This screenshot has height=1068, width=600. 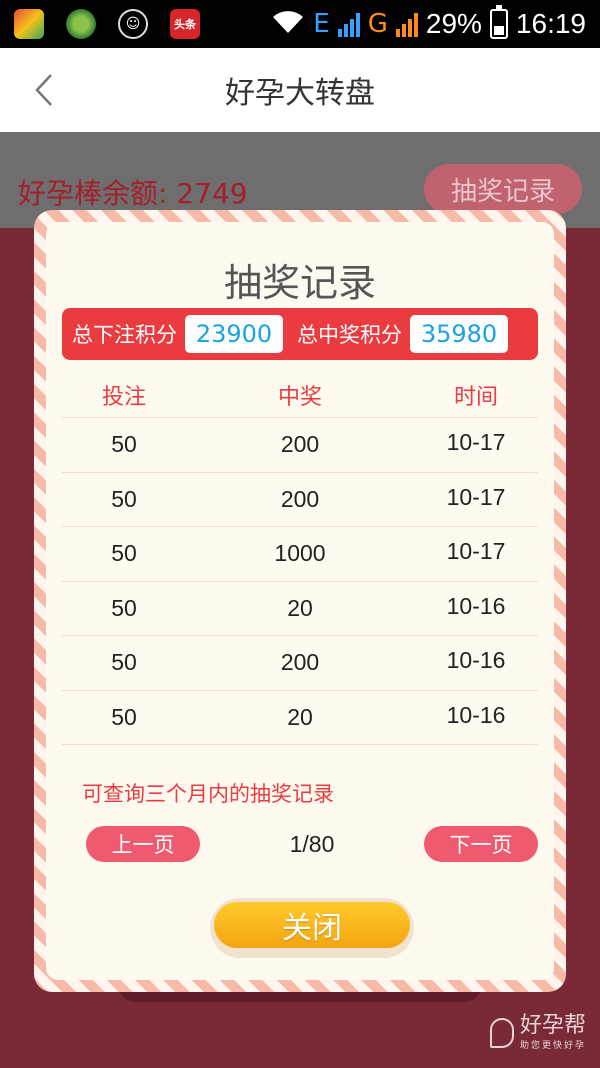 I want to click on page-indicator: 1/80, so click(x=312, y=843).